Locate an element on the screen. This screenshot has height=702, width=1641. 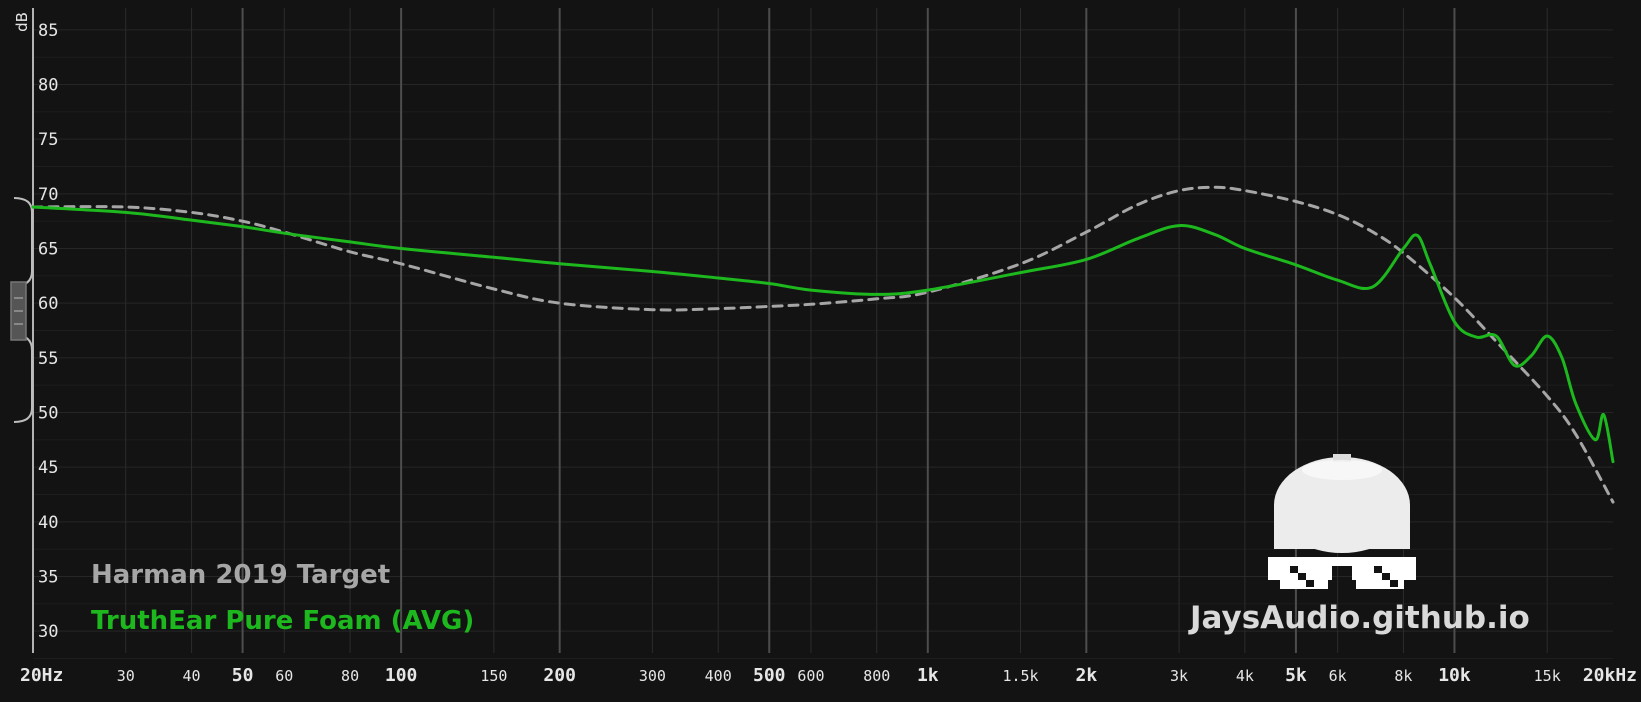
y-tick-label: 40 is located at coordinates (48, 523).